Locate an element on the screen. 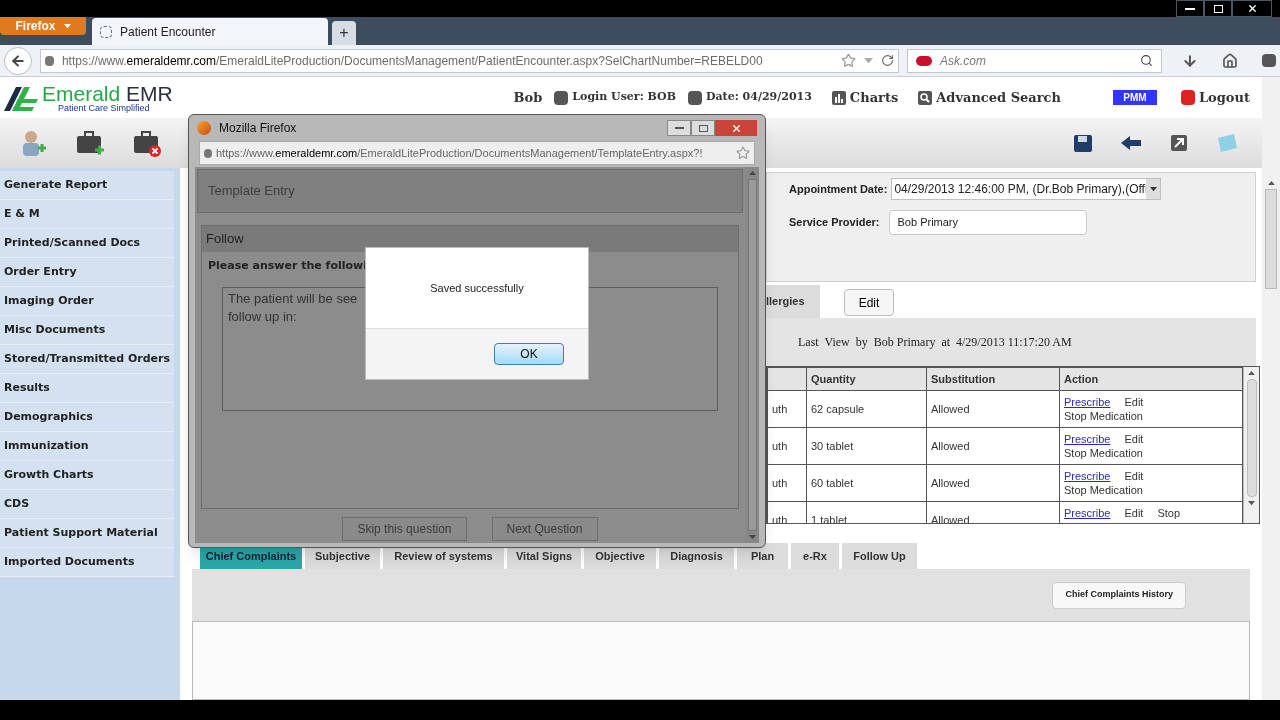  column-header: Quantity is located at coordinates (866, 379).